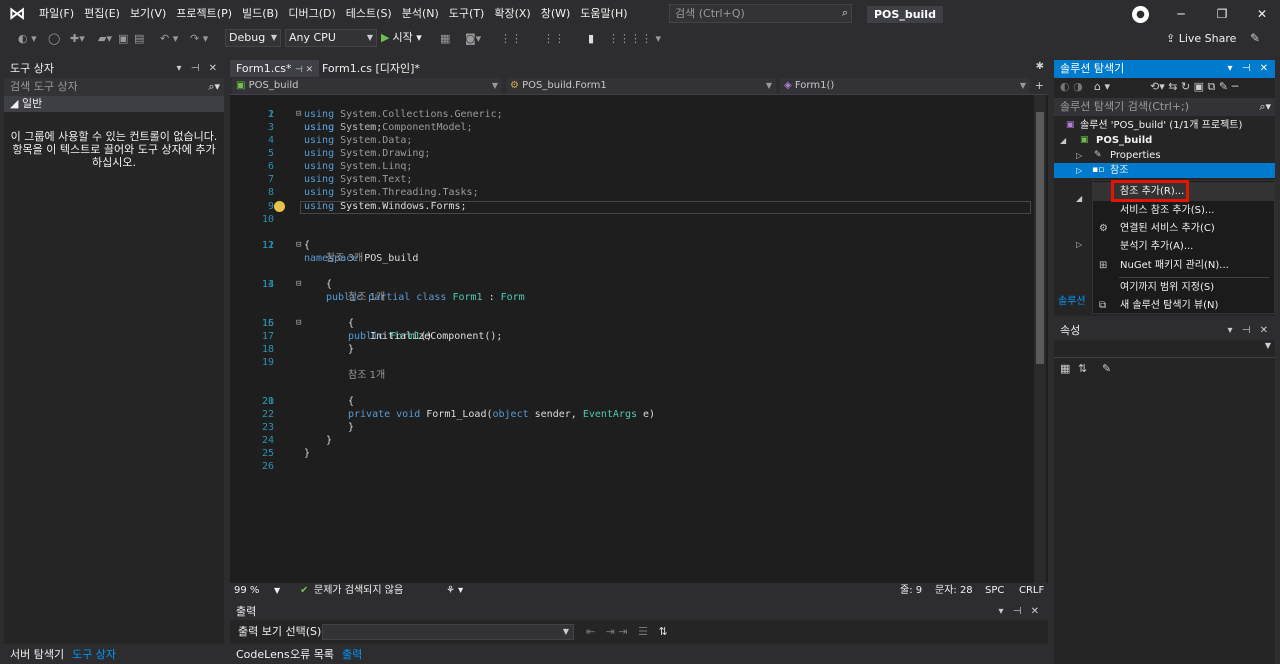 This screenshot has height=664, width=1280. I want to click on new-project-icon: ✚▾, so click(77, 39).